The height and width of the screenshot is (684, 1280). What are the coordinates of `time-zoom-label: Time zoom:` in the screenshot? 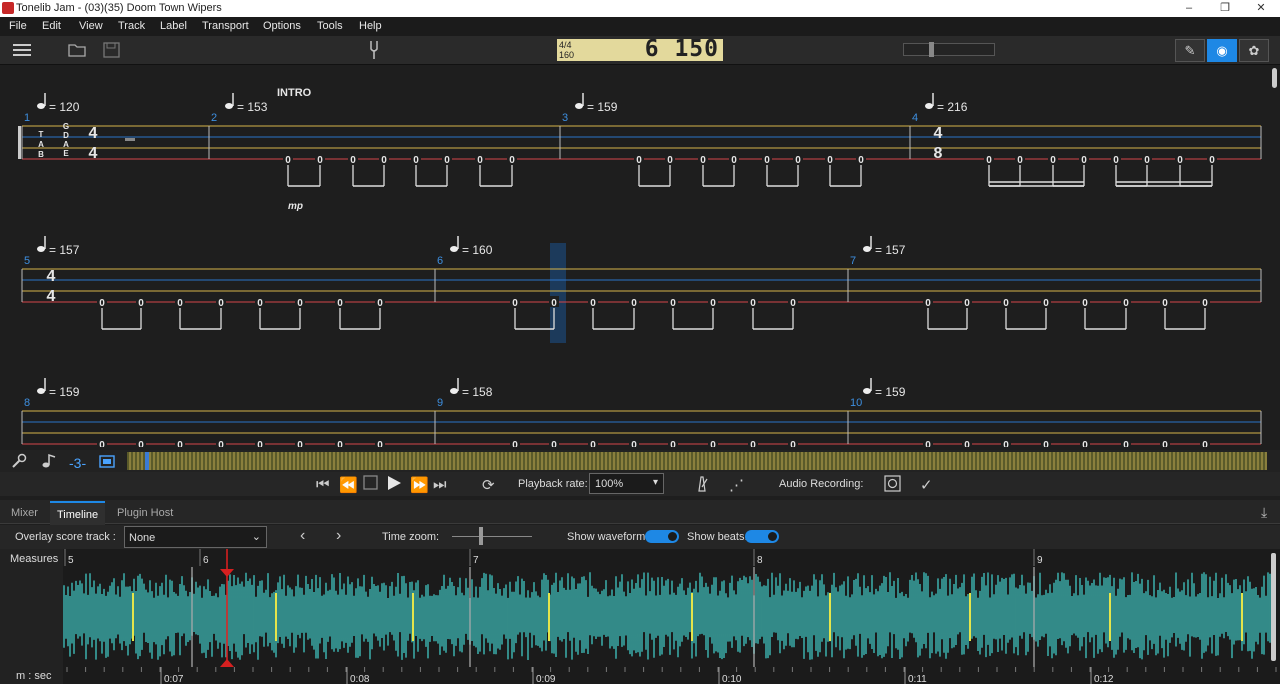 It's located at (411, 537).